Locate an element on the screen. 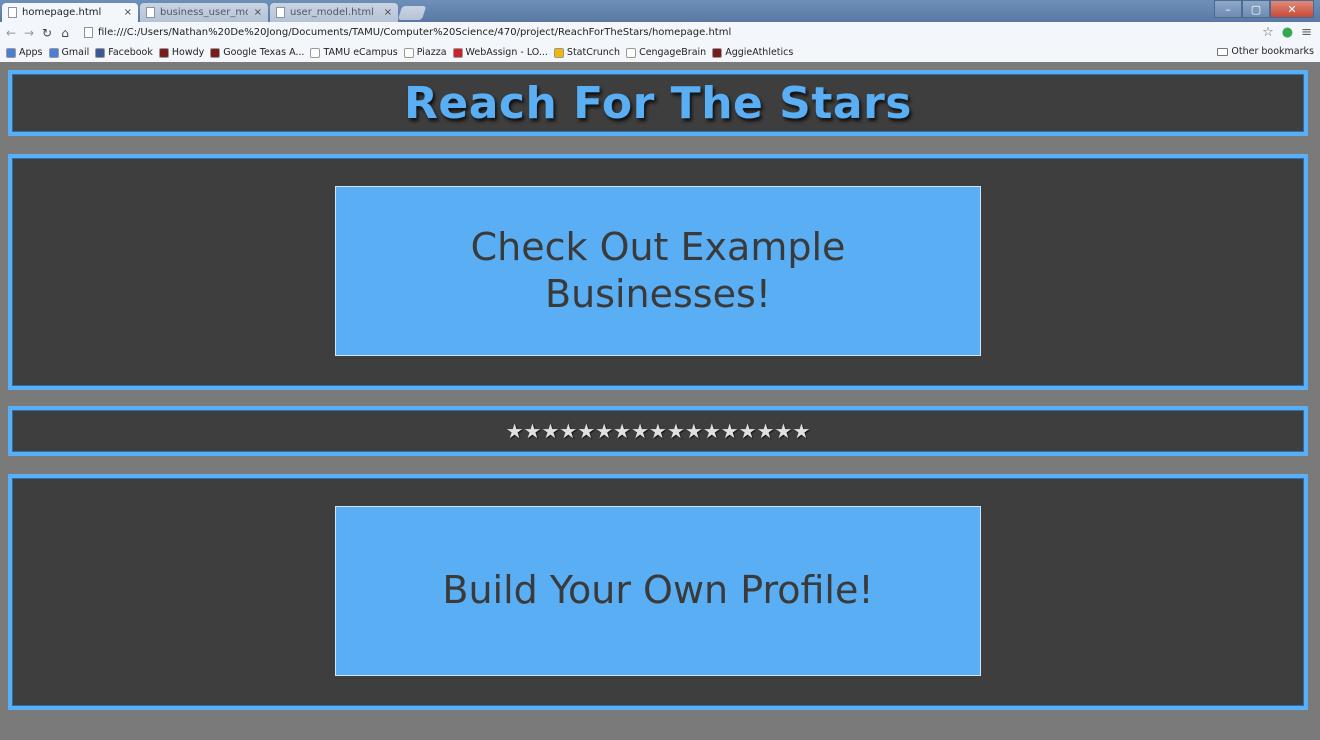  close-window-button: ✕ is located at coordinates (1292, 9).